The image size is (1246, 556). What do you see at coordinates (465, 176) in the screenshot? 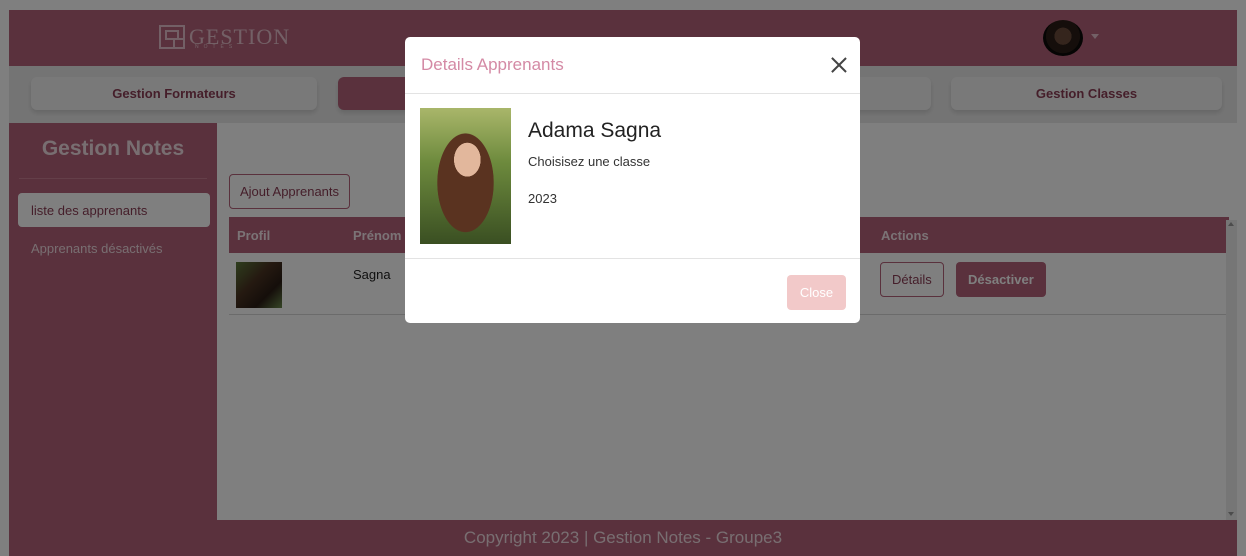
I see `apprenant-photo` at bounding box center [465, 176].